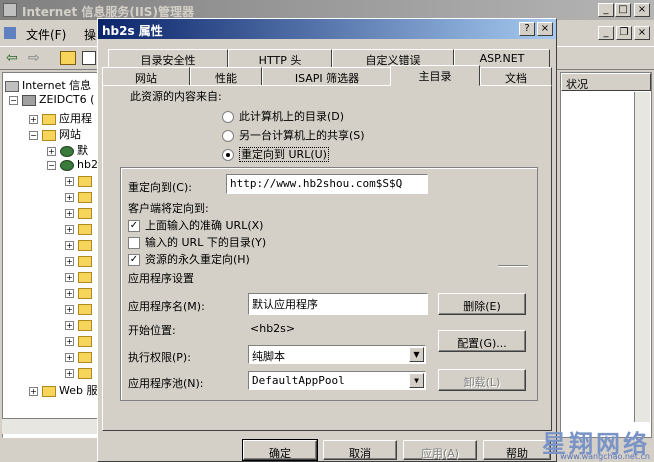 The width and height of the screenshot is (654, 462). What do you see at coordinates (146, 76) in the screenshot?
I see `tab-website: 网站` at bounding box center [146, 76].